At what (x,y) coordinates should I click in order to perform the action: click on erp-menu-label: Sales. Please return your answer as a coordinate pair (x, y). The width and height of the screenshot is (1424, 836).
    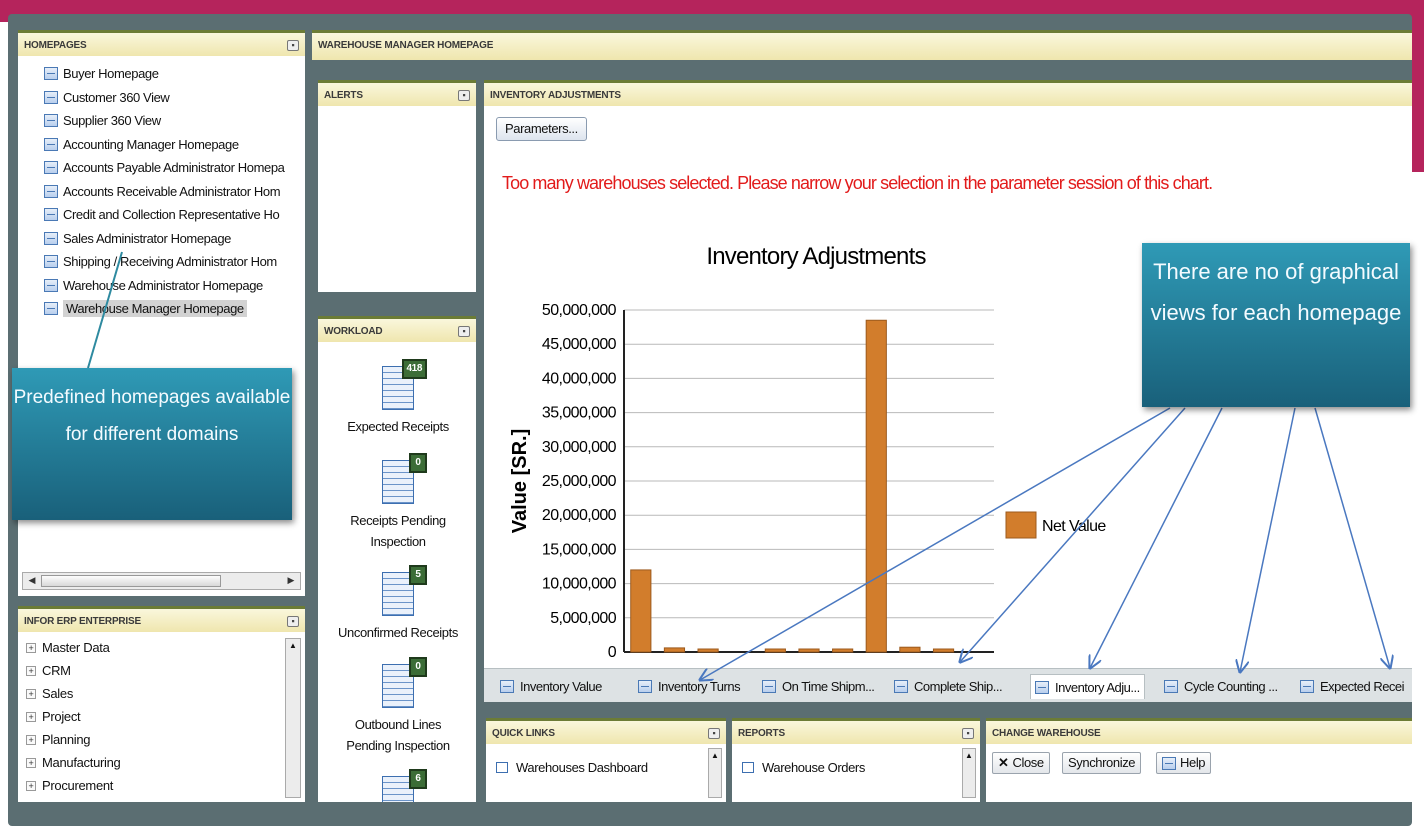
    Looking at the image, I should click on (58, 693).